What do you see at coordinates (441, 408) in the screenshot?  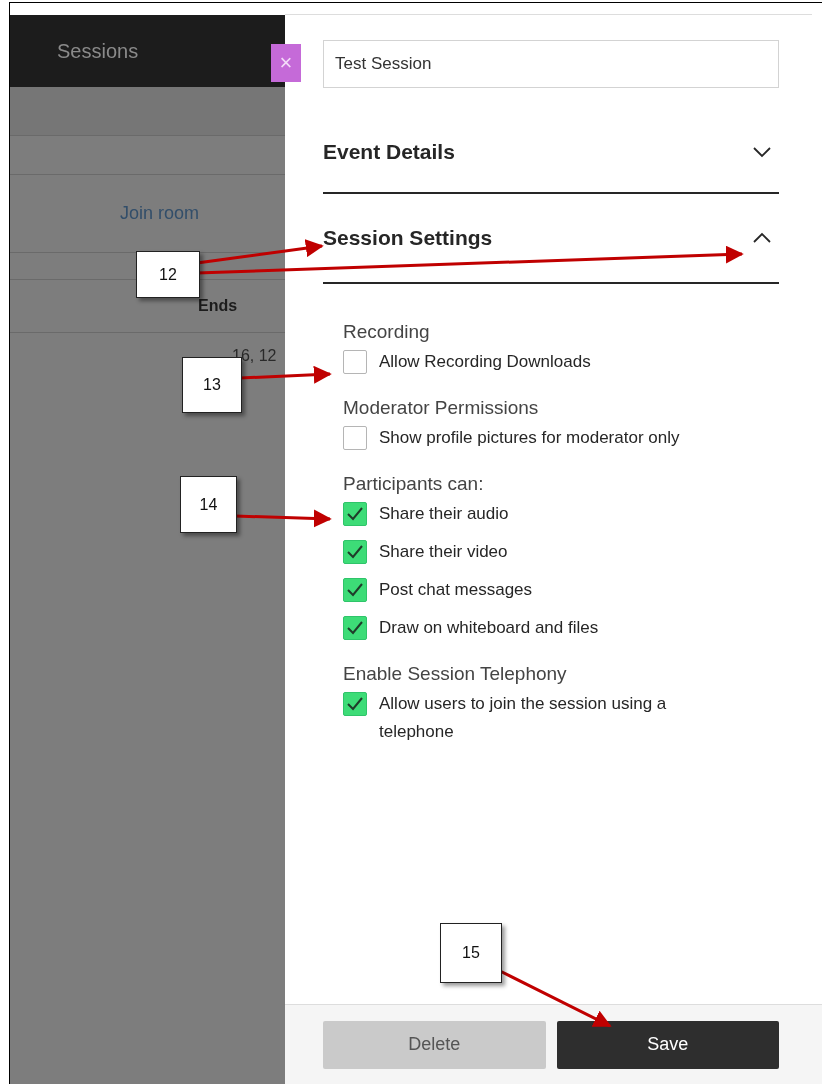 I see `group-heading: Moderator Permissions` at bounding box center [441, 408].